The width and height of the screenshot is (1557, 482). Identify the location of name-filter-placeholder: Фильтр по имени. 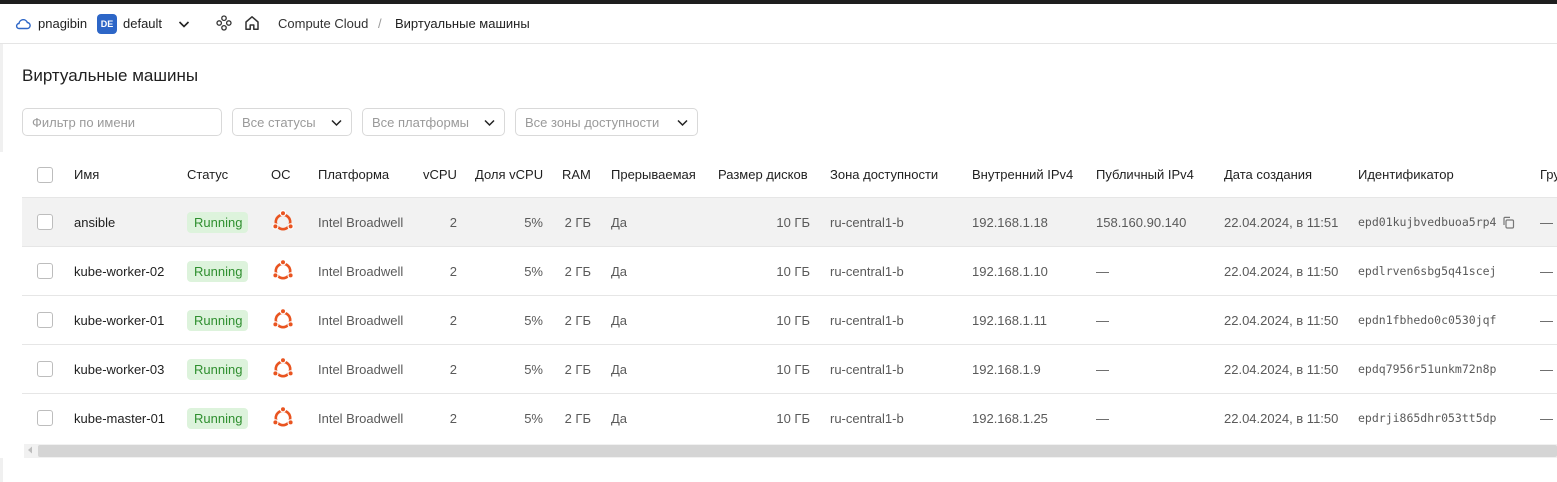
(84, 122).